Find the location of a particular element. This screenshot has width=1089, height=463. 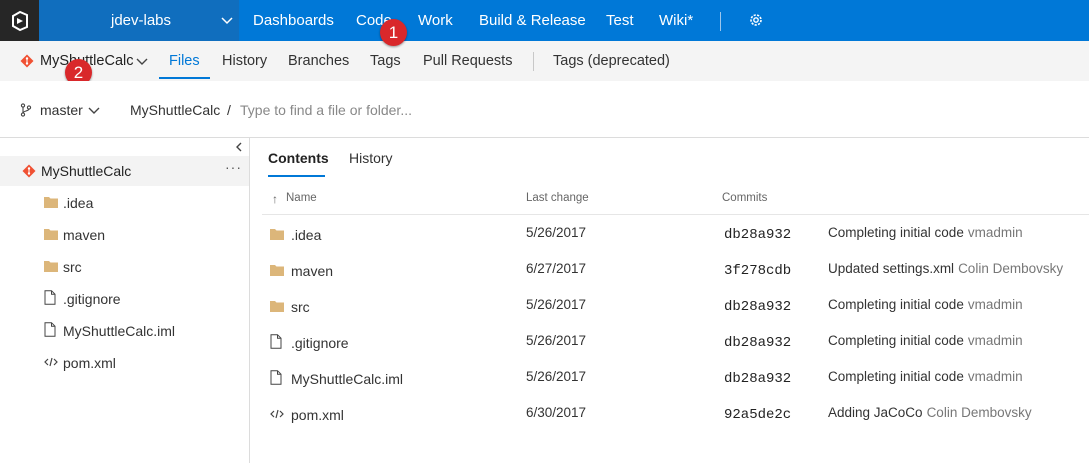

nav-build-release: Build & Release is located at coordinates (532, 20).